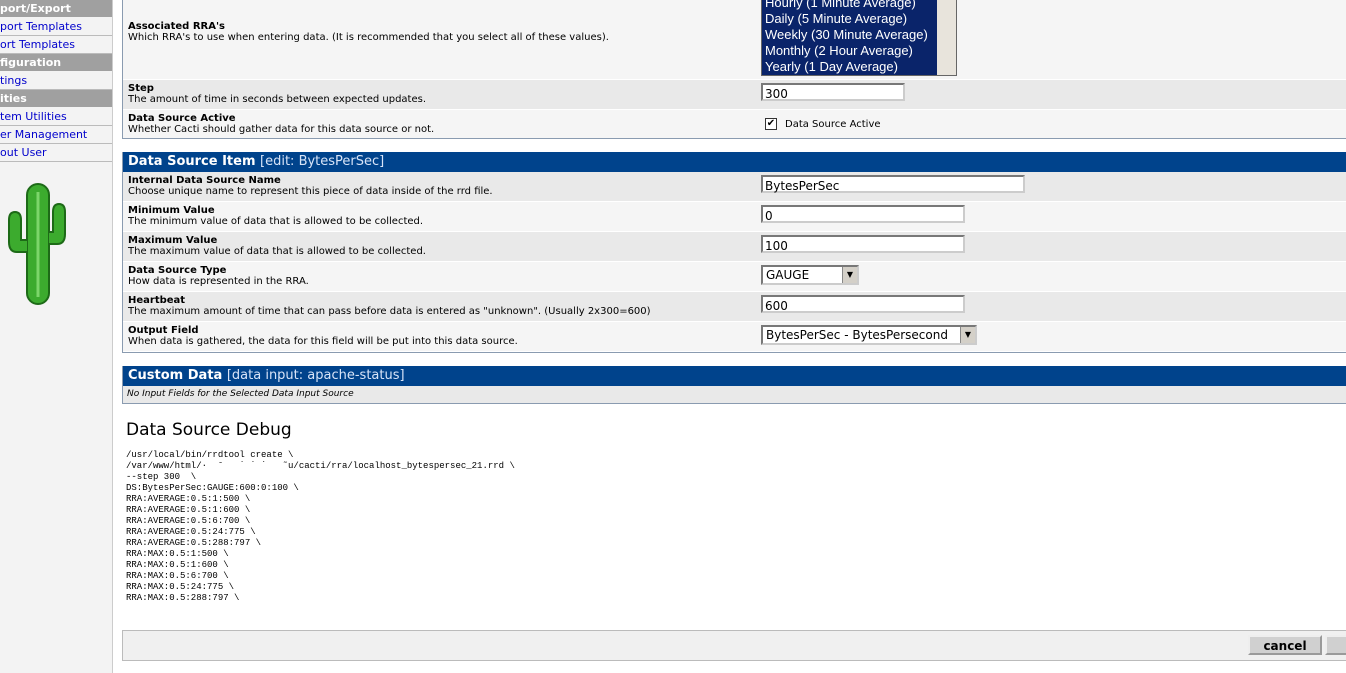  What do you see at coordinates (177, 270) in the screenshot?
I see `row-title: Data Source Type` at bounding box center [177, 270].